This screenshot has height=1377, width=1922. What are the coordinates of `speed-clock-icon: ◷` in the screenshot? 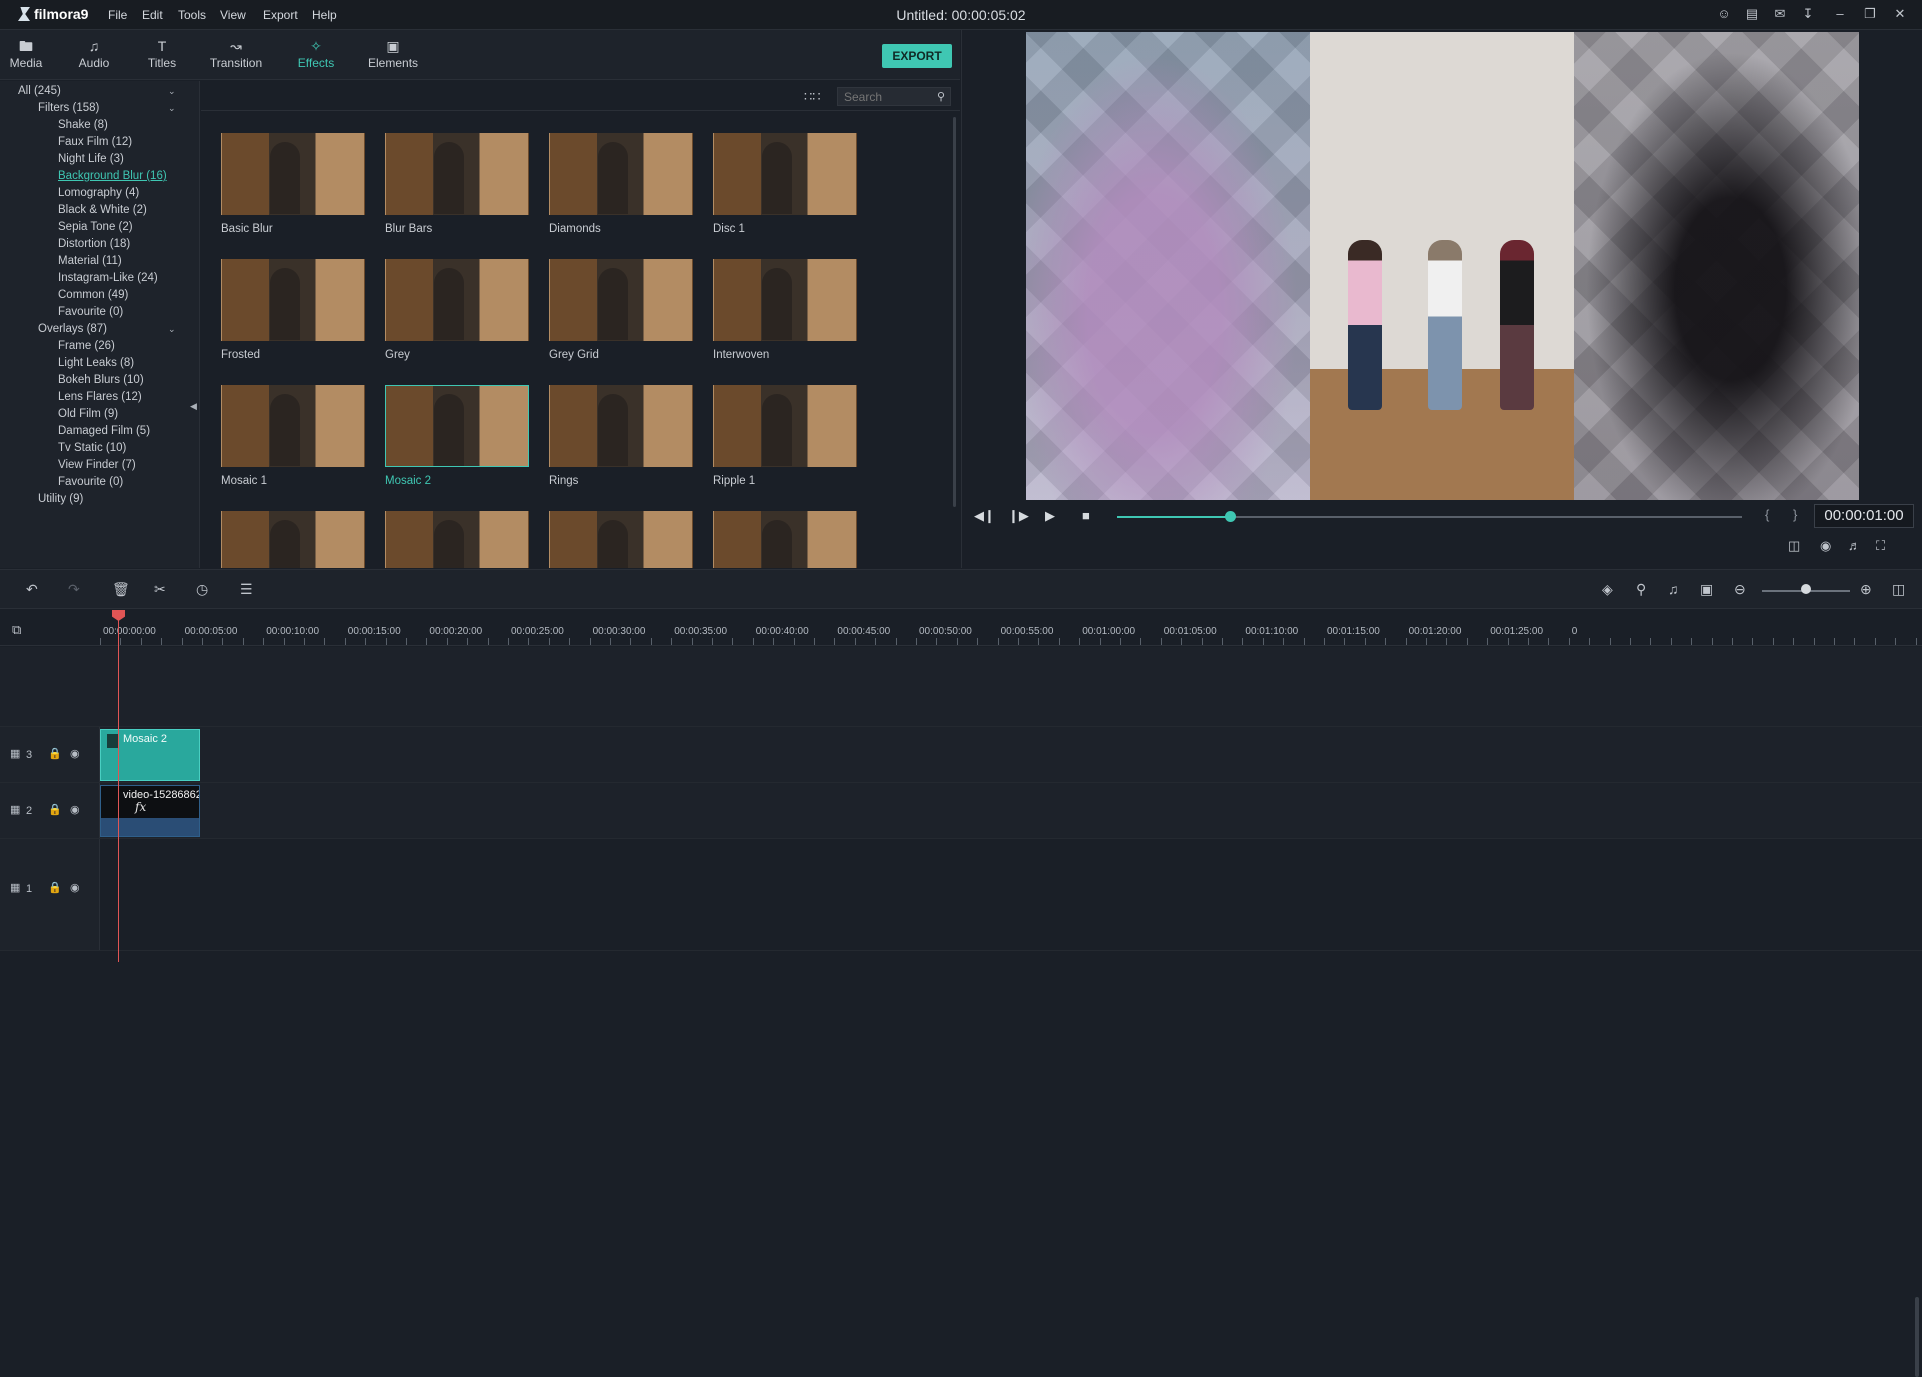 It's located at (202, 589).